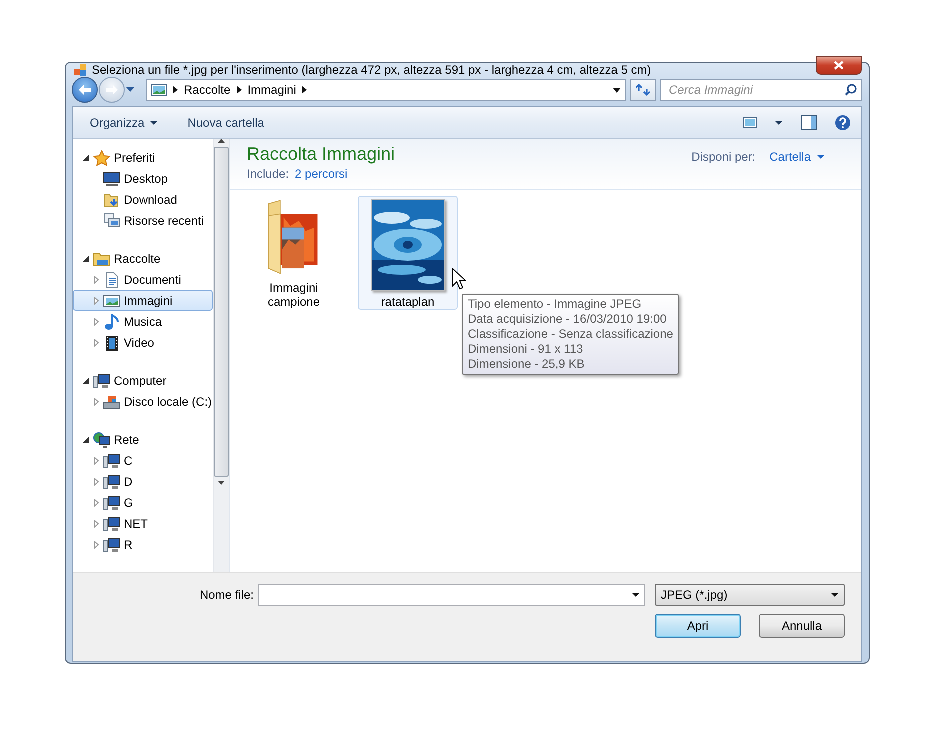 The image size is (940, 732). I want to click on file-item: ratataplan, so click(408, 253).